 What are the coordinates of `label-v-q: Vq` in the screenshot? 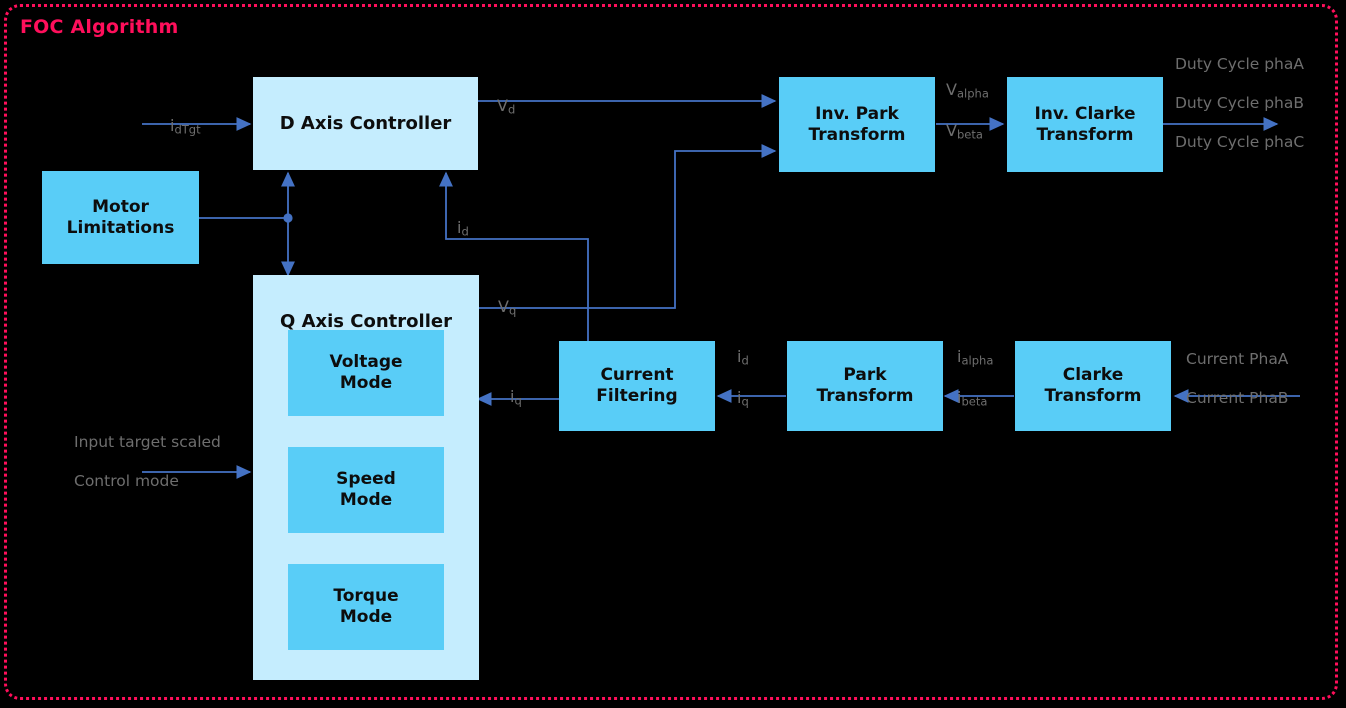 It's located at (507, 307).